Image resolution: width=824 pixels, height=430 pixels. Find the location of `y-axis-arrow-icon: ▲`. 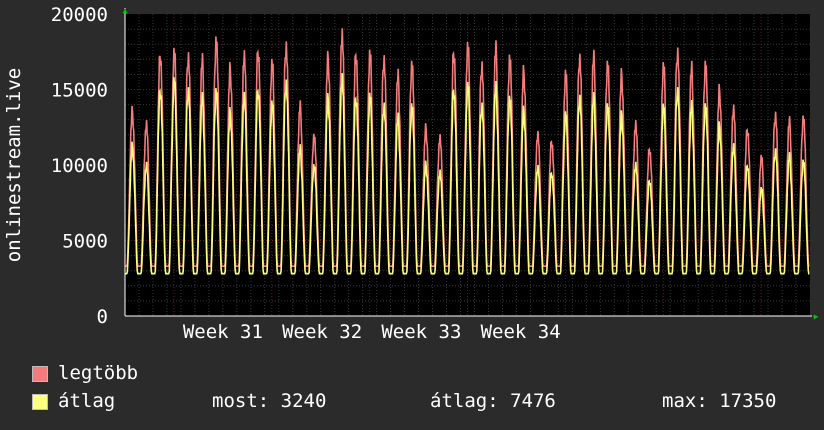

y-axis-arrow-icon: ▲ is located at coordinates (125, 10).